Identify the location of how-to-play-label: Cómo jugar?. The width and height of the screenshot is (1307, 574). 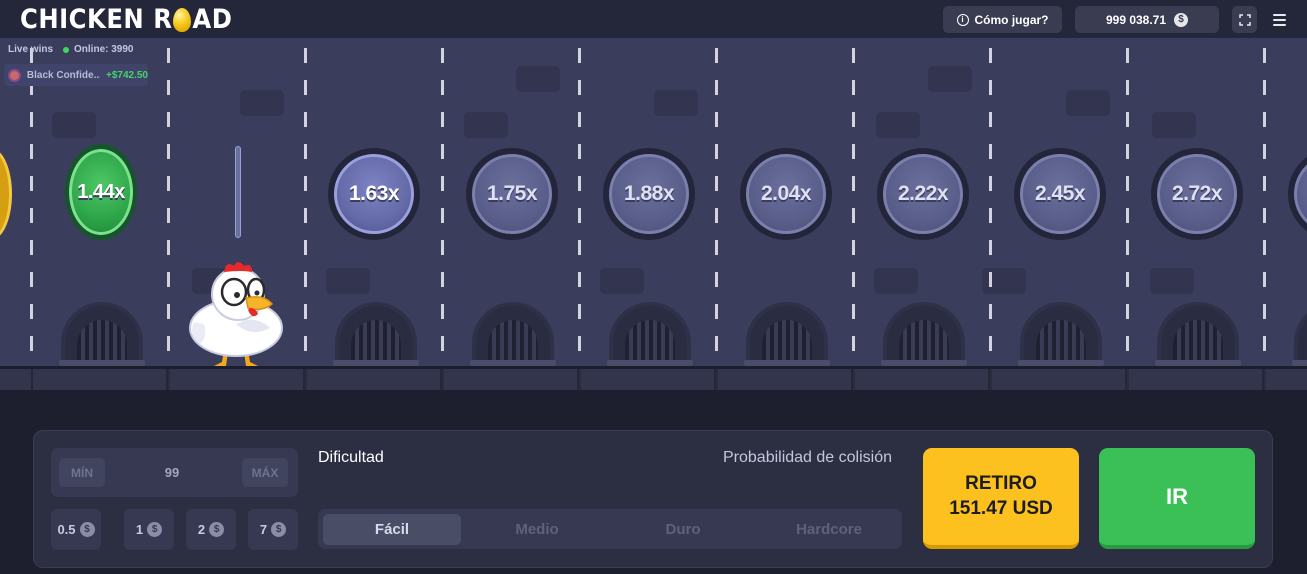
(1011, 19).